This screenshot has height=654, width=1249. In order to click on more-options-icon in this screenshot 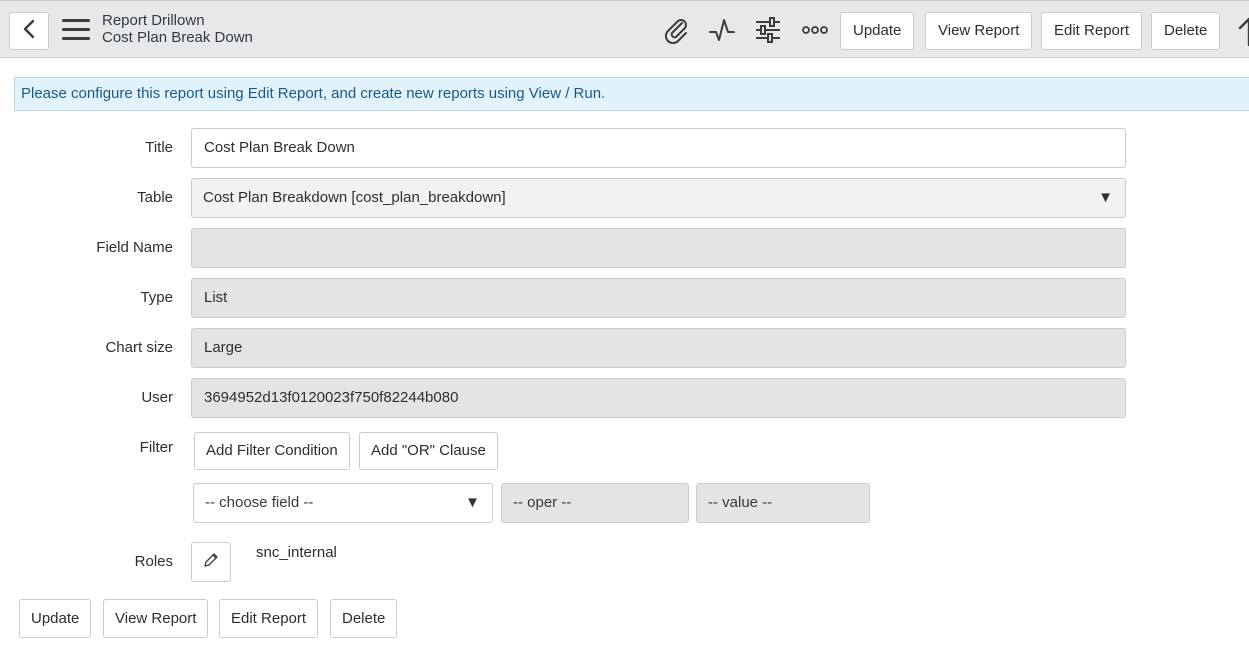, I will do `click(815, 30)`.